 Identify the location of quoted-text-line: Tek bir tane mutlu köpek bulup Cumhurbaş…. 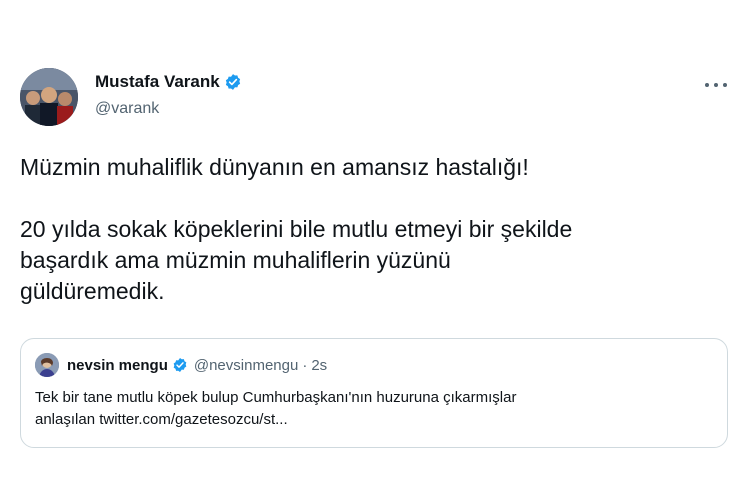
(276, 397).